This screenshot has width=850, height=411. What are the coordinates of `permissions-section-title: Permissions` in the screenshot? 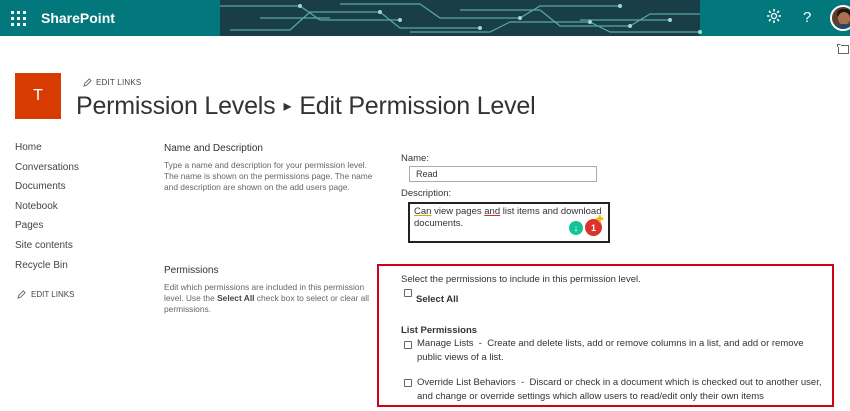 It's located at (191, 270).